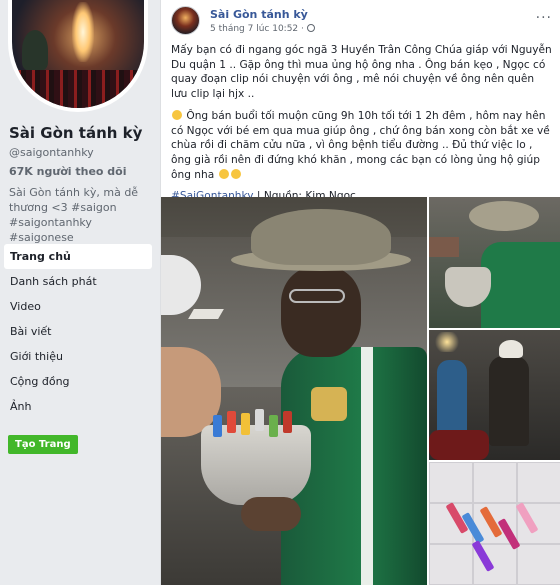 The width and height of the screenshot is (560, 585). Describe the element at coordinates (78, 281) in the screenshot. I see `nav-item-playlists: Danh sách phát` at that location.